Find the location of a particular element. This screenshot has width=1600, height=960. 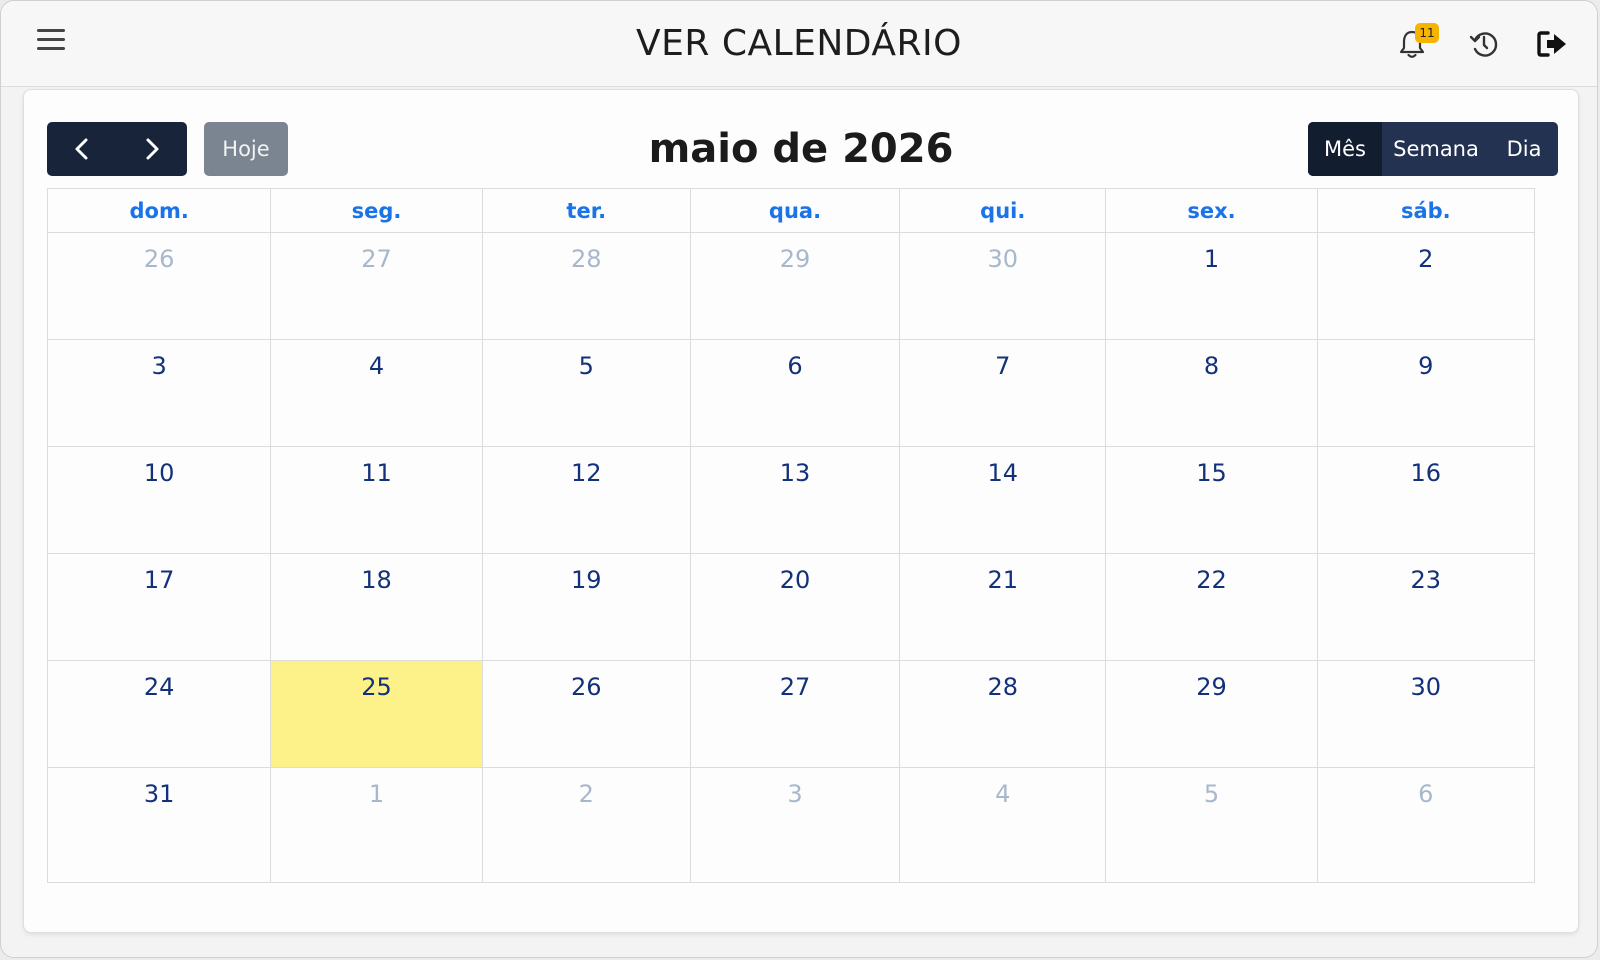

history-icon is located at coordinates (1484, 44).